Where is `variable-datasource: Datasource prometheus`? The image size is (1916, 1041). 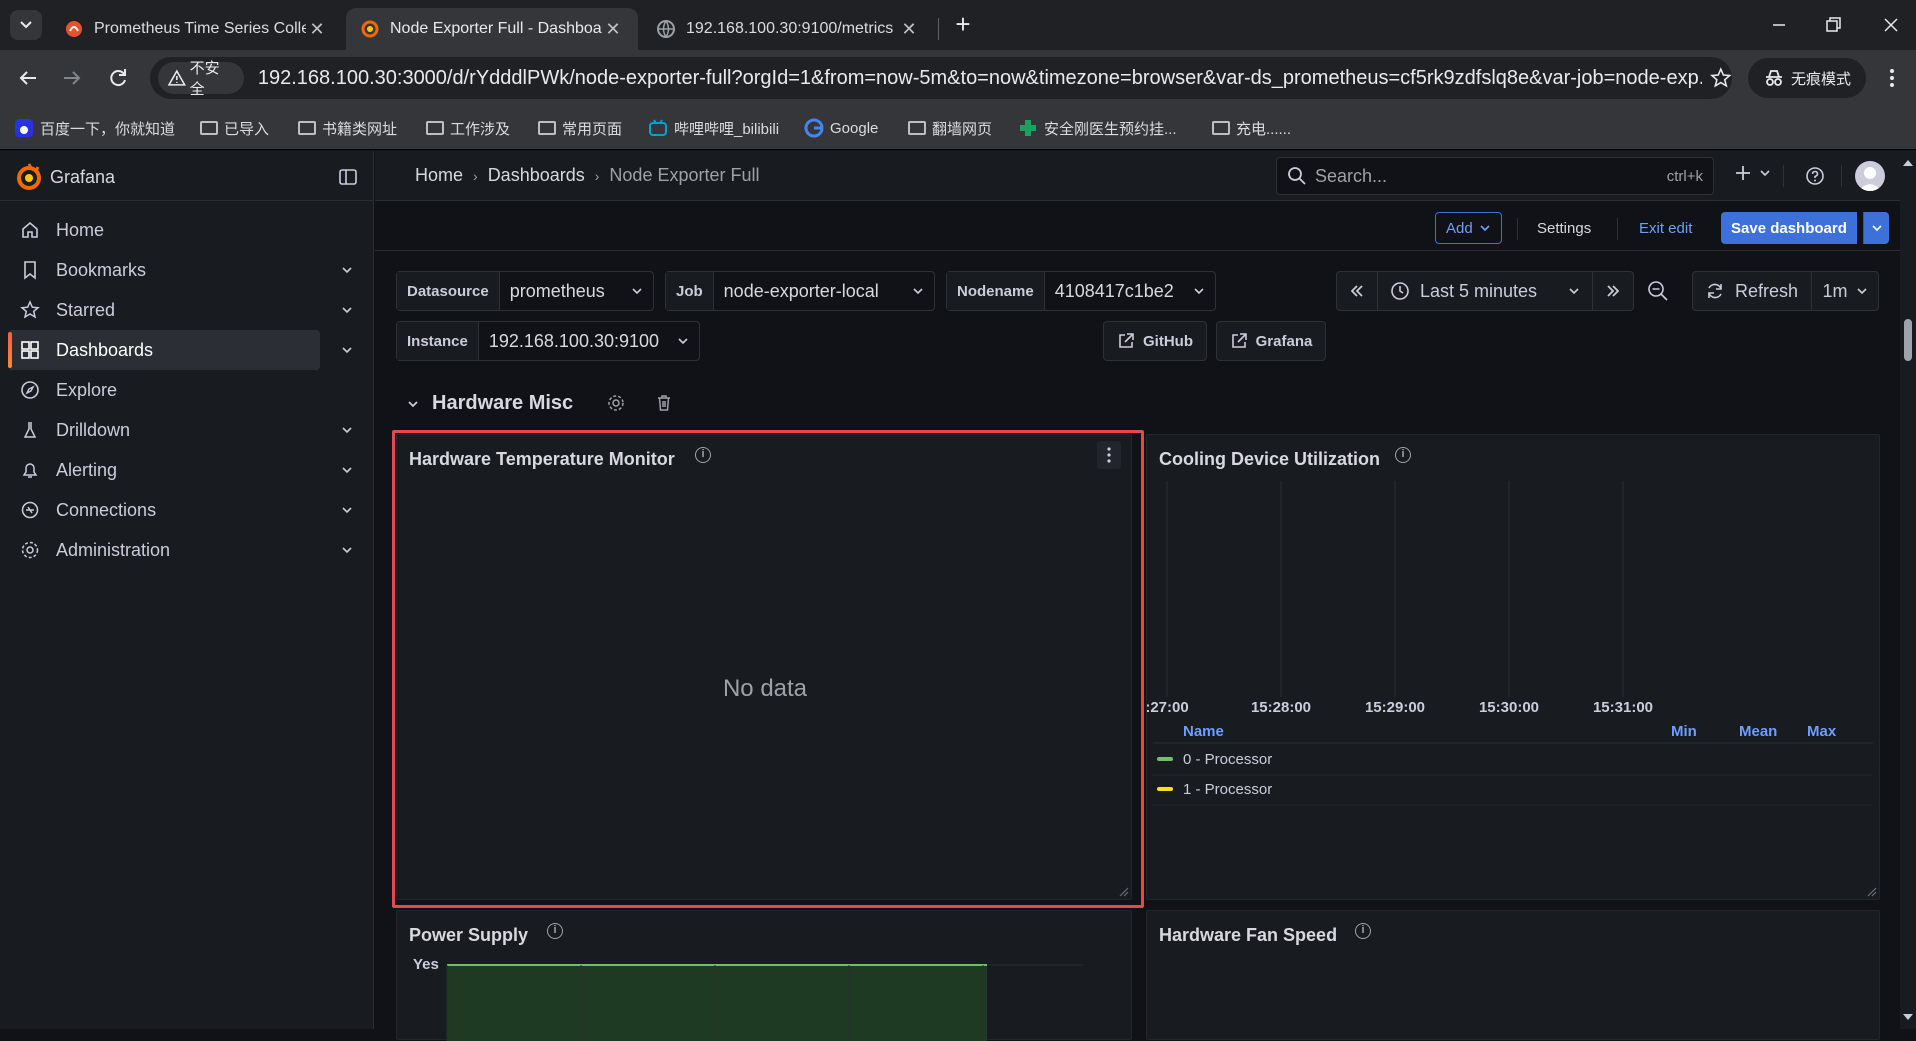 variable-datasource: Datasource prometheus is located at coordinates (525, 291).